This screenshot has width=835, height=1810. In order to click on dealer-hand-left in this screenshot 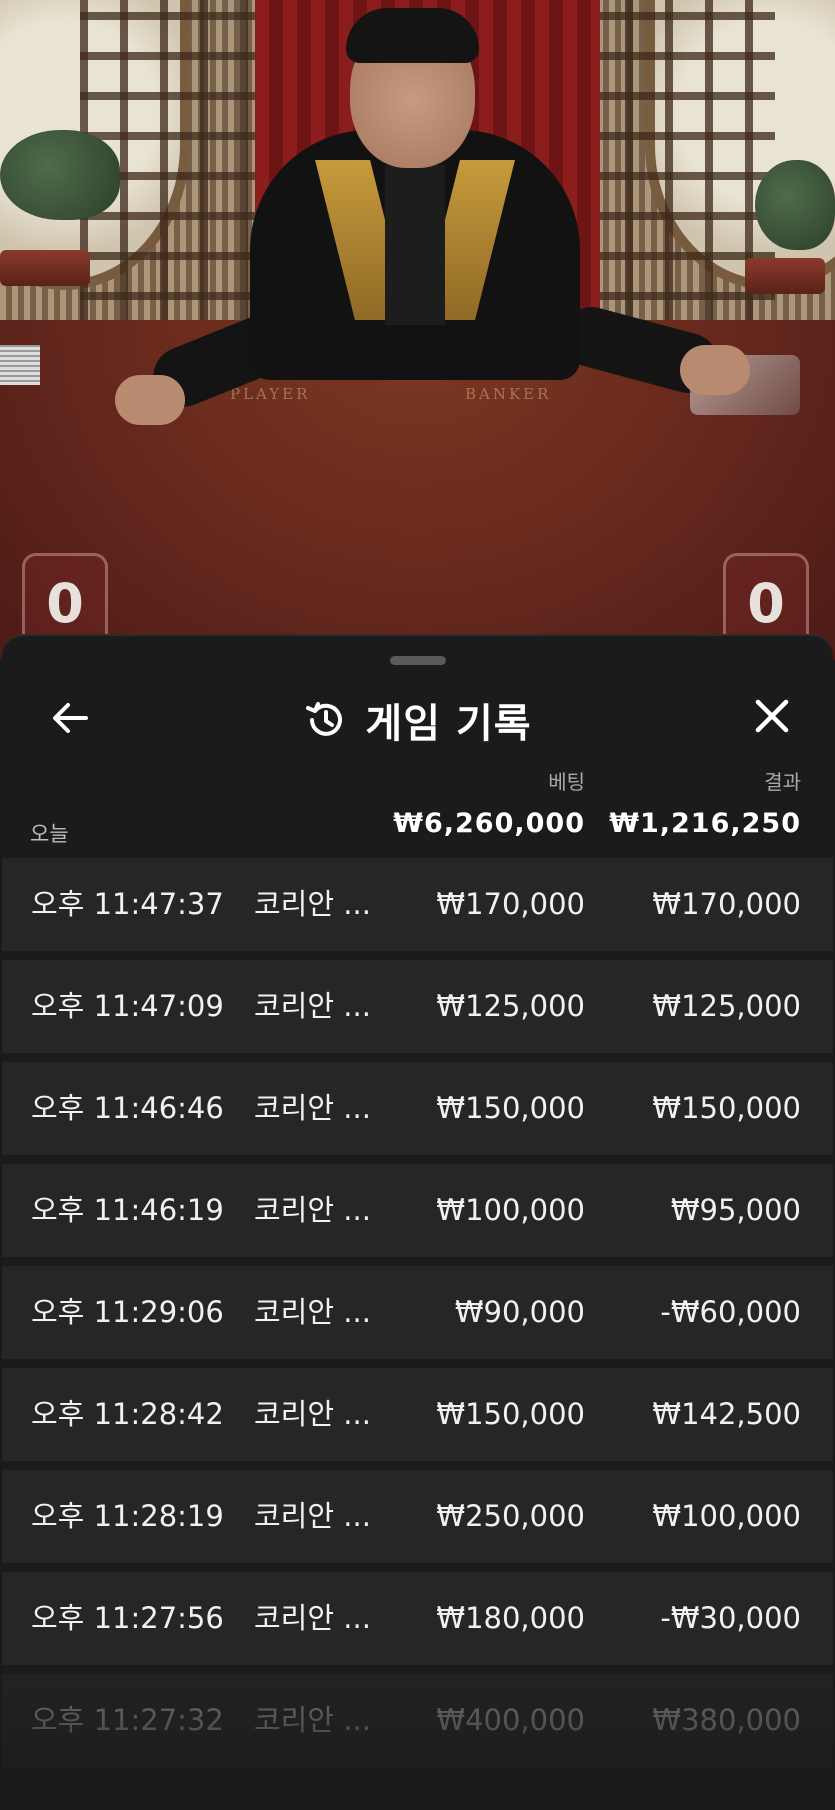, I will do `click(150, 400)`.